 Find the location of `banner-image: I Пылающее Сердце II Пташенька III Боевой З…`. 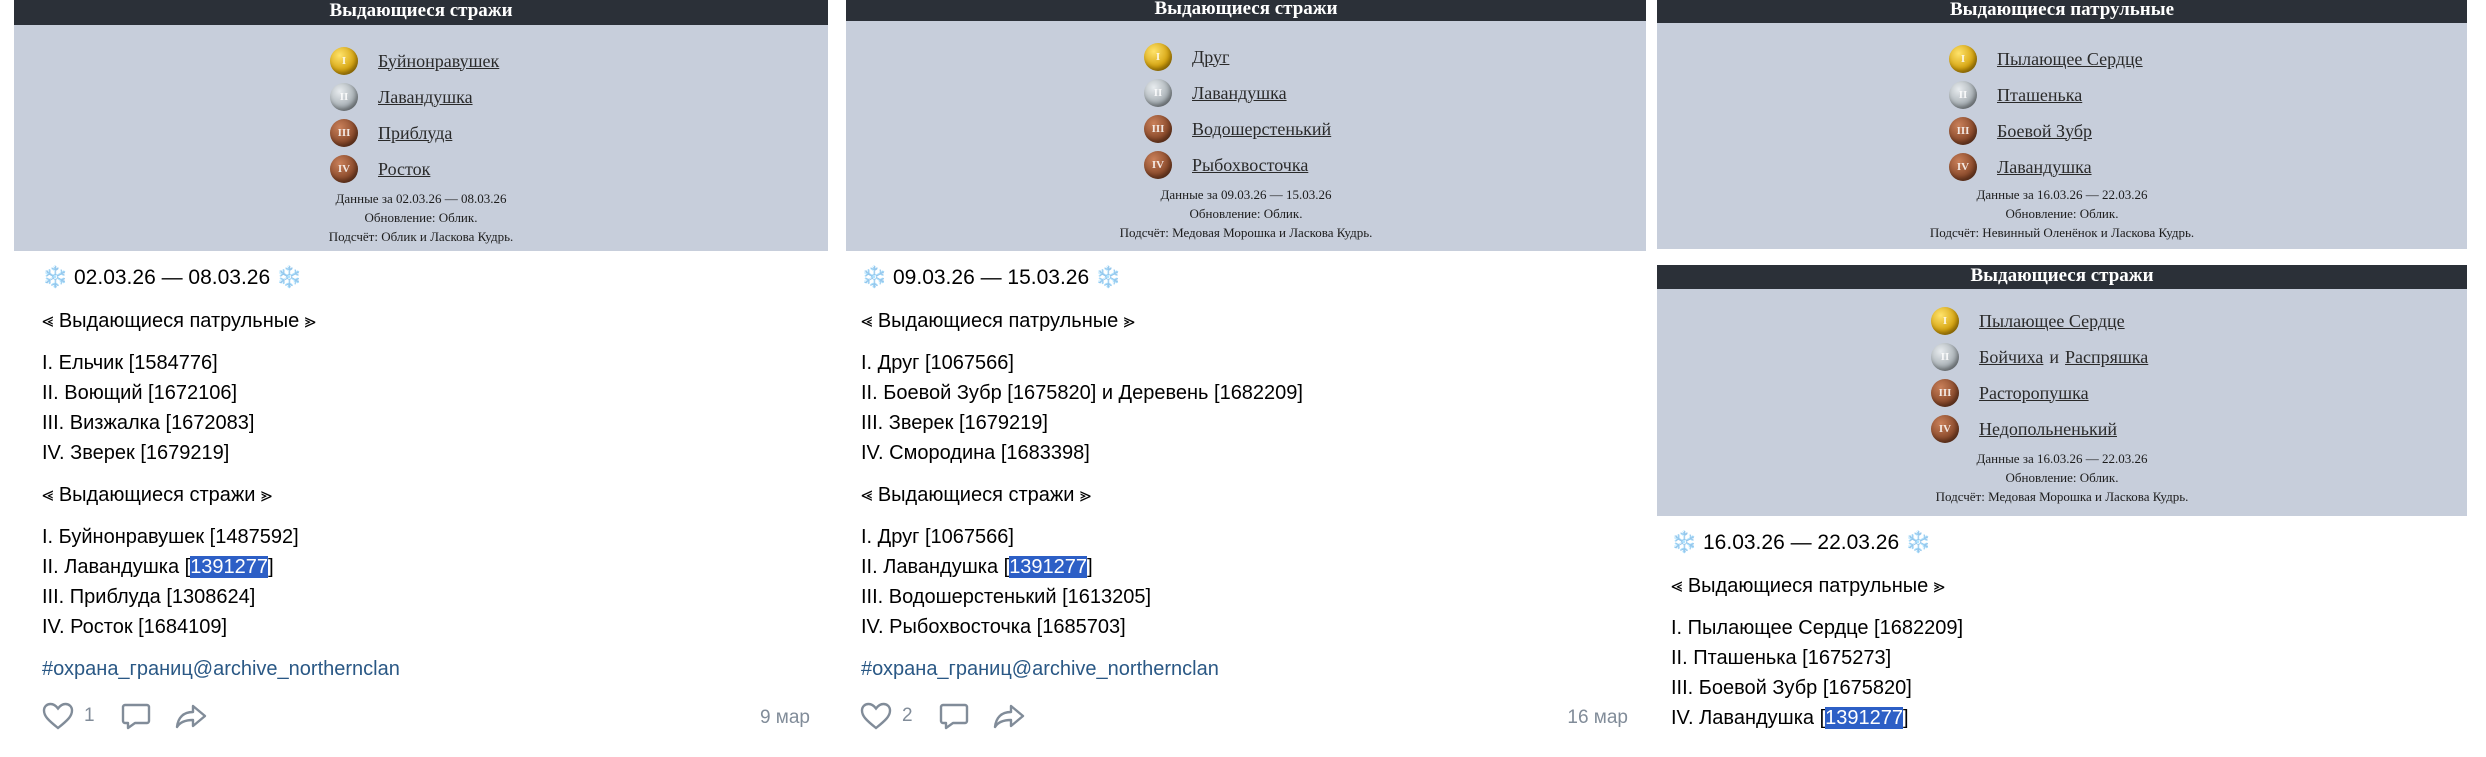

banner-image: I Пылающее Сердце II Пташенька III Боевой З… is located at coordinates (2062, 136).